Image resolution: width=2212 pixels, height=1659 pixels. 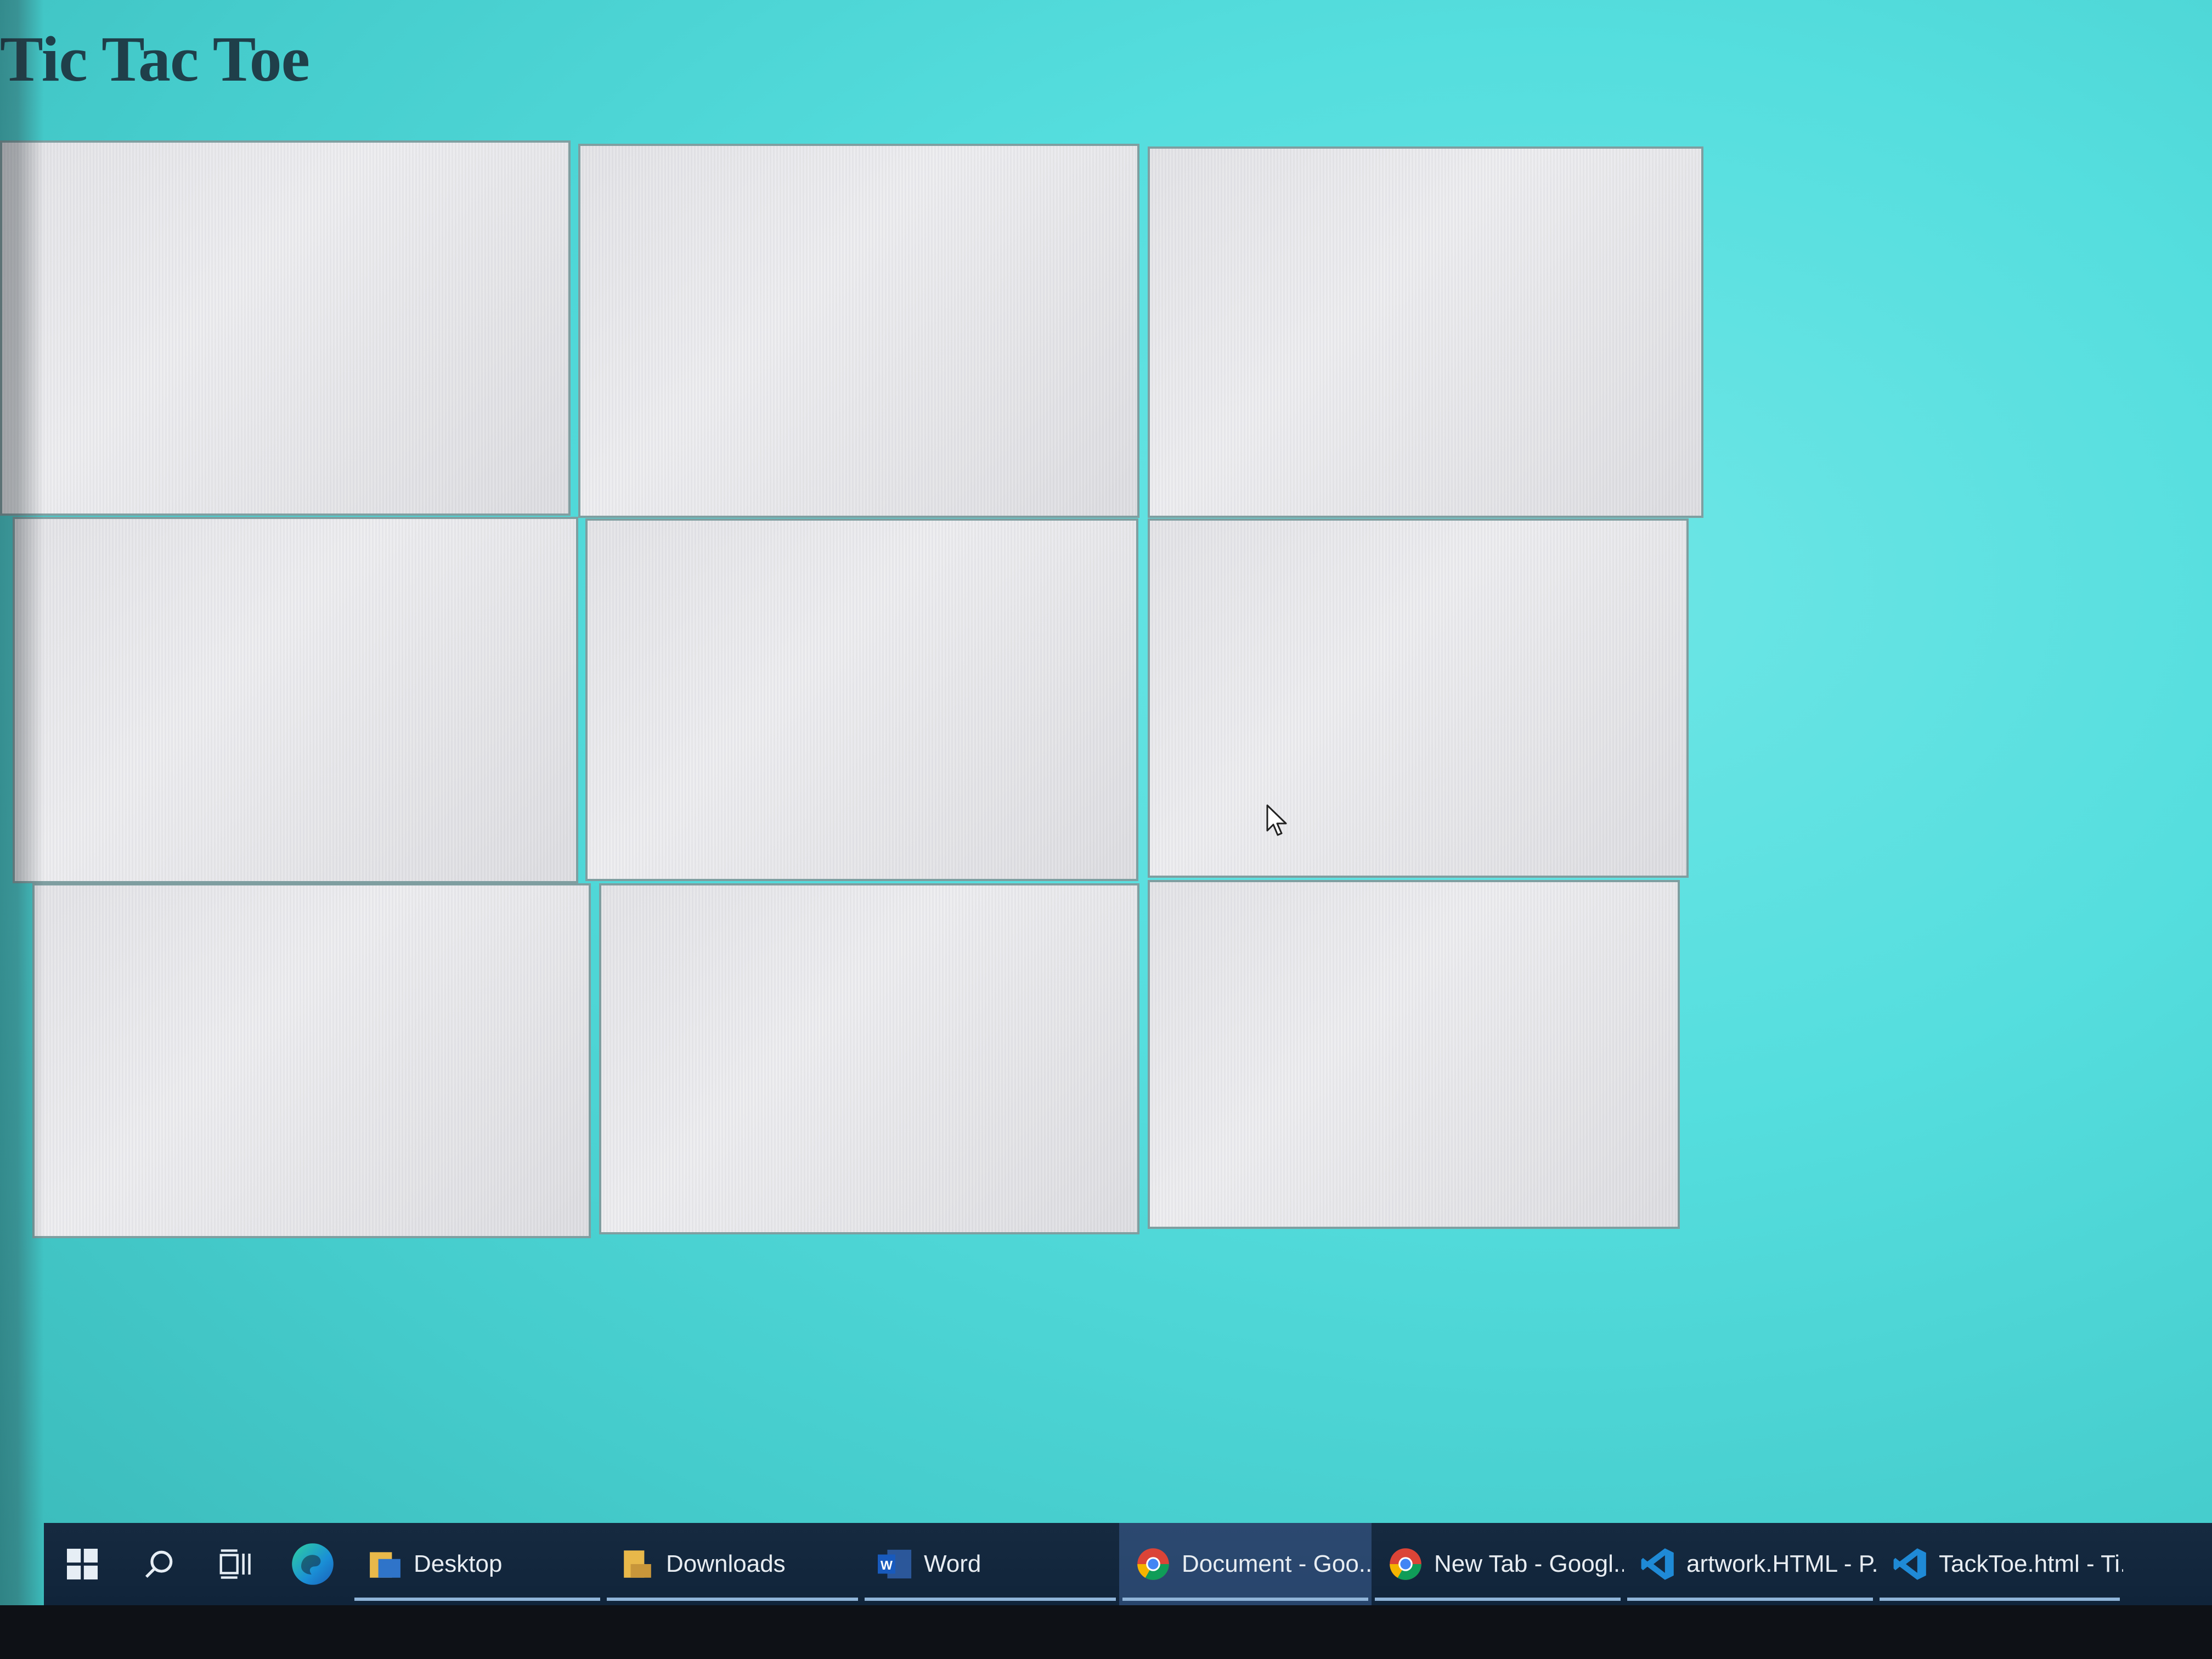 I want to click on taskbar-app-downloads: Downloads, so click(x=732, y=1564).